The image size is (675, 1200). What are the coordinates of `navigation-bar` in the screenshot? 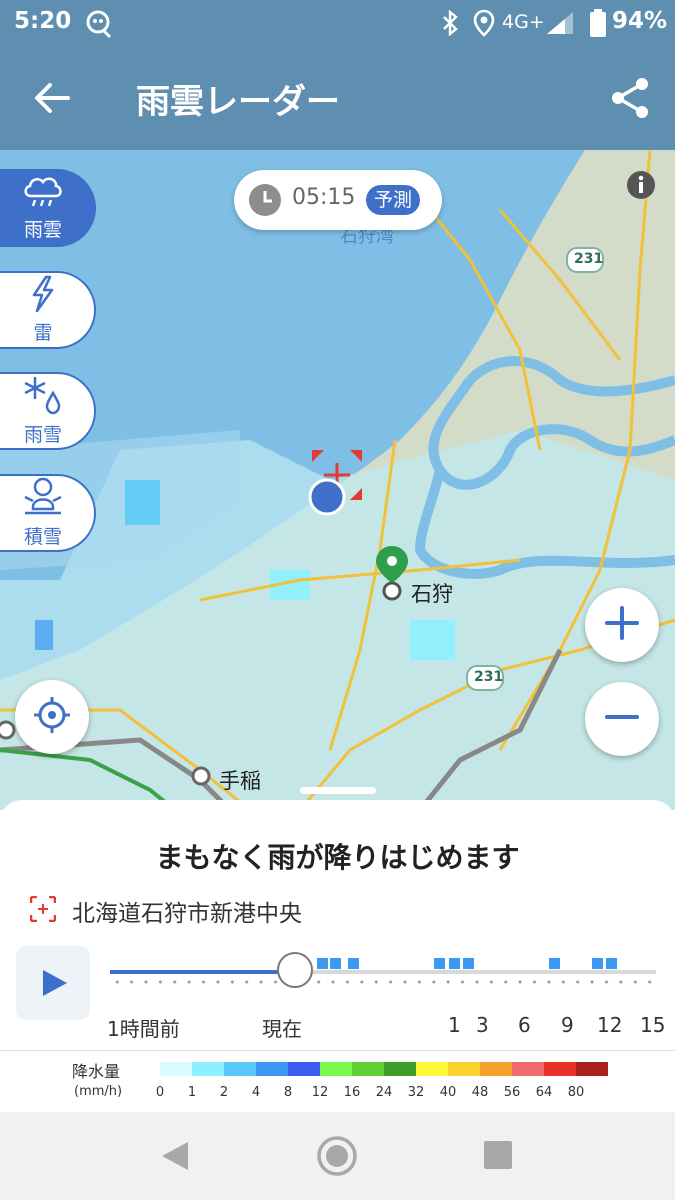 It's located at (337, 1156).